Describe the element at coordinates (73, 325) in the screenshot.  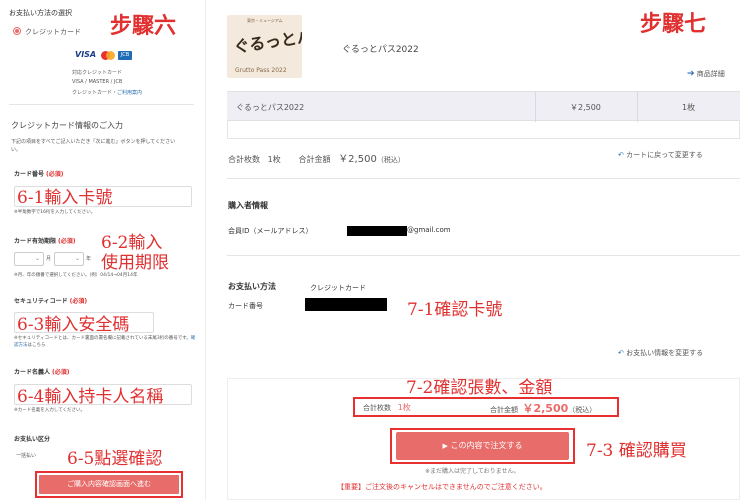
I see `annotation-6-3: 6-3輸入安全碼` at that location.